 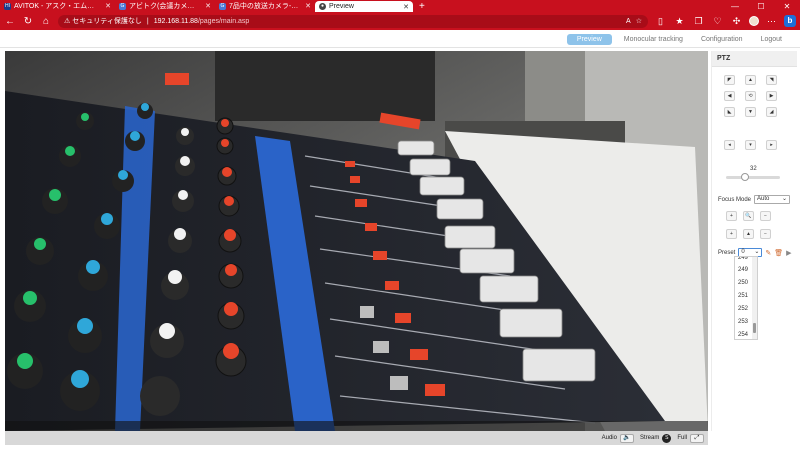 I want to click on browser-tab-2: G 7品中の放送カメラ-VH429 - NDI - web ✕, so click(x=265, y=6).